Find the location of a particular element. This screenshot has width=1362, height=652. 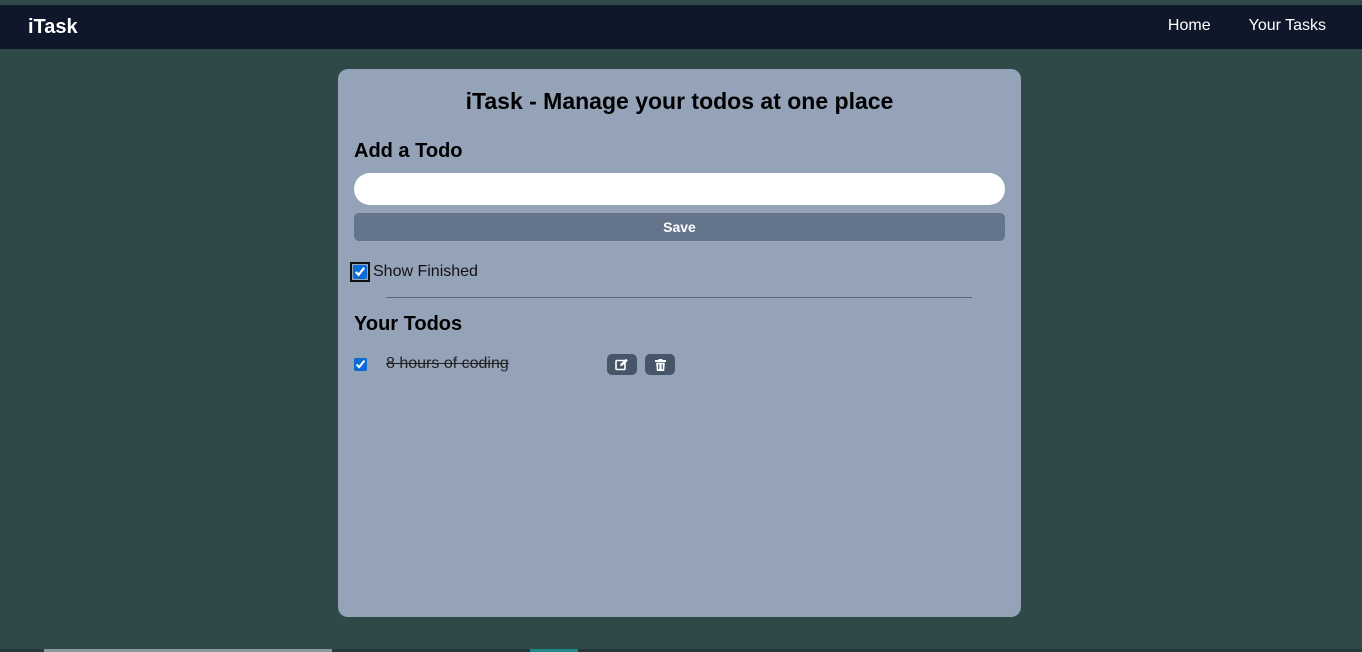

divider is located at coordinates (679, 297).